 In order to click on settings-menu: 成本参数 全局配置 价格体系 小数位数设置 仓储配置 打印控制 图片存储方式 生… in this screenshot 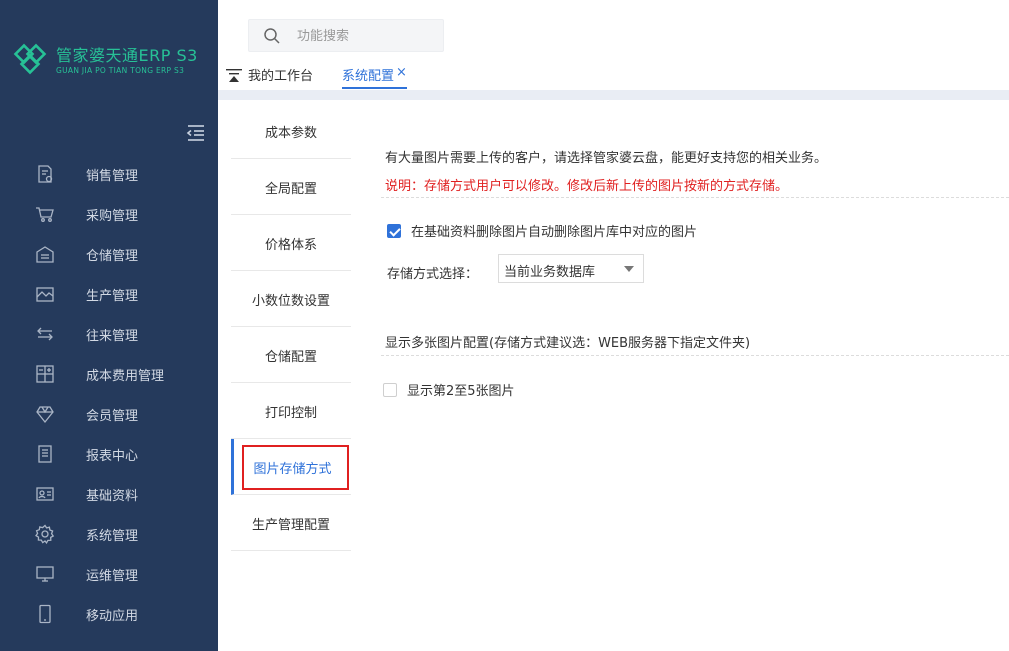, I will do `click(291, 327)`.